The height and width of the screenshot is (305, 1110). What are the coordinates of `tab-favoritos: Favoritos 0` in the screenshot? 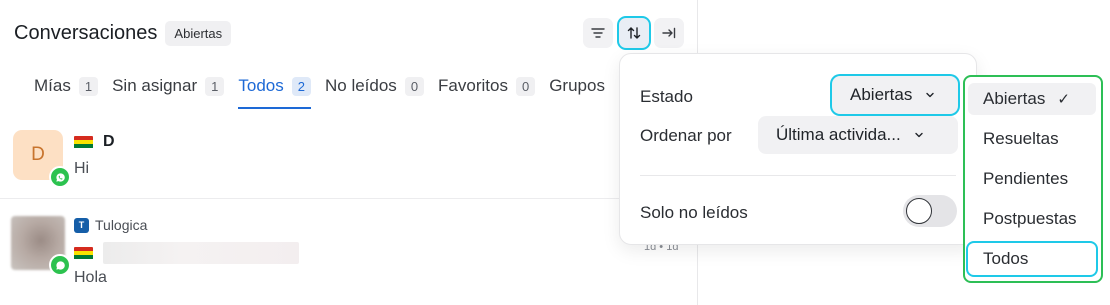 It's located at (487, 91).